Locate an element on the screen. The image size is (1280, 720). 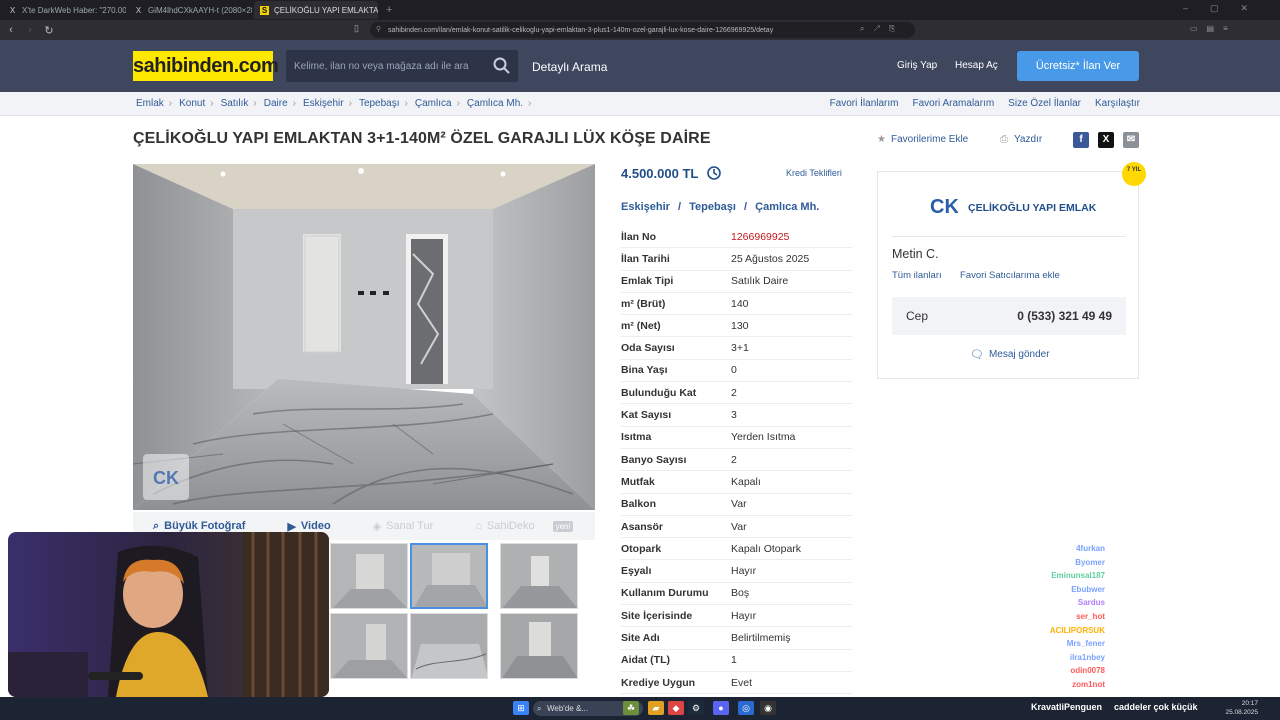
all-ads-link: Tüm ilanları is located at coordinates (917, 275).